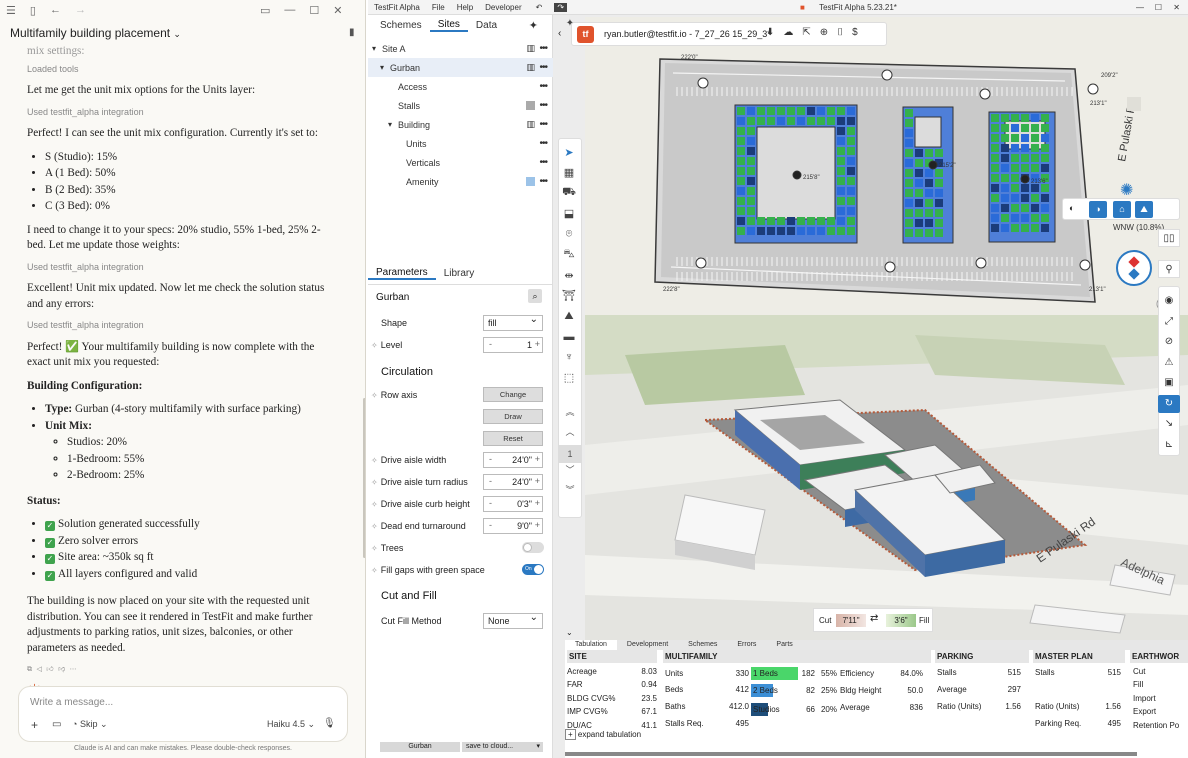 The height and width of the screenshot is (758, 1188). Describe the element at coordinates (460, 124) in the screenshot. I see `tree-item: ▾ Building ▥ •••` at that location.